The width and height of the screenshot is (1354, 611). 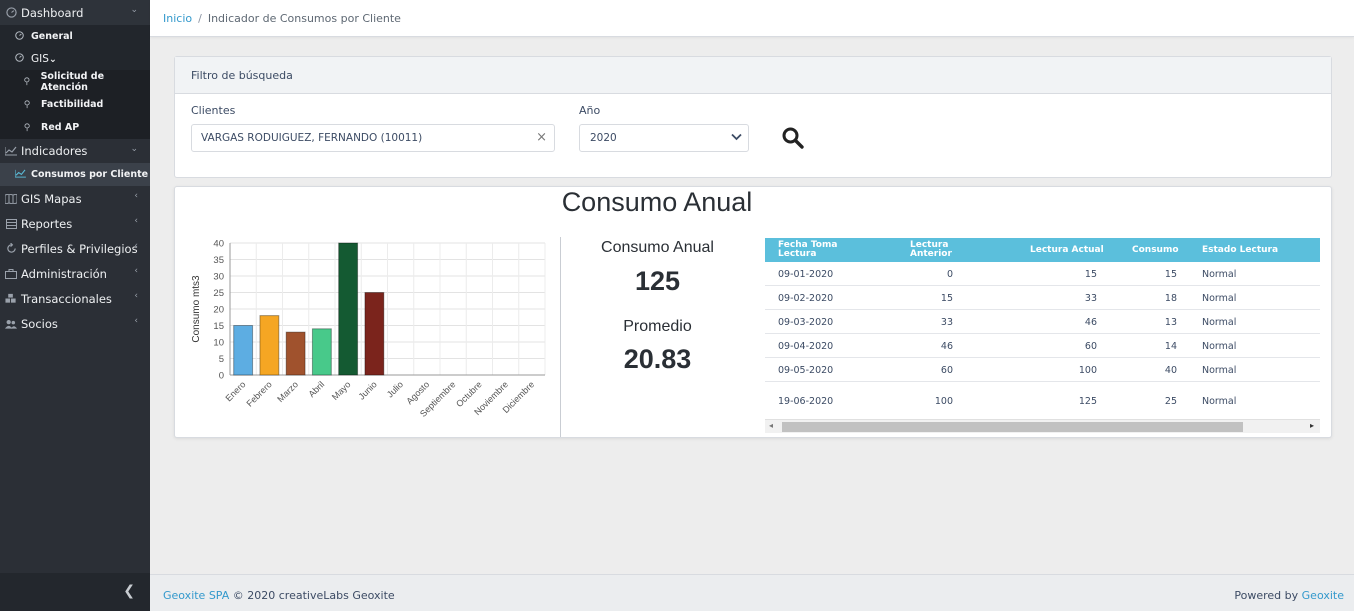 I want to click on x-tick-label: Mayo, so click(x=341, y=390).